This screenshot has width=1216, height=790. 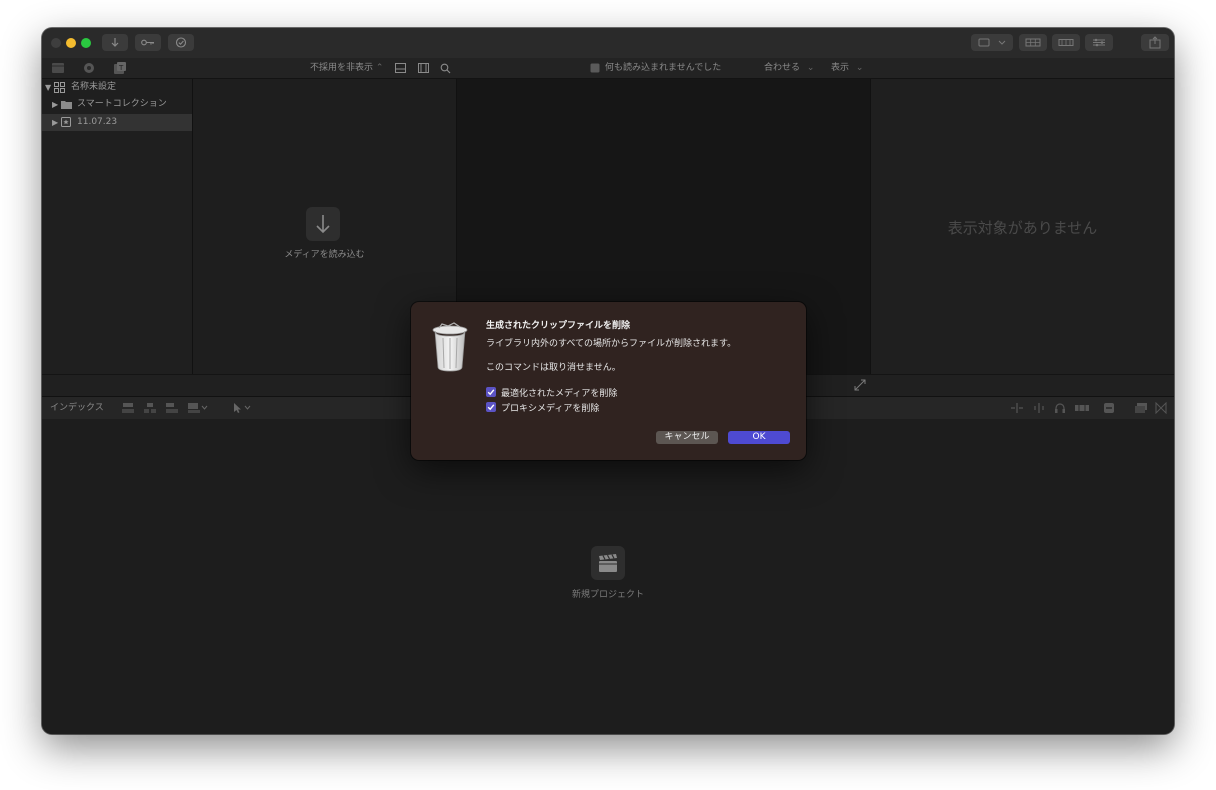 I want to click on search-icon, so click(x=445, y=68).